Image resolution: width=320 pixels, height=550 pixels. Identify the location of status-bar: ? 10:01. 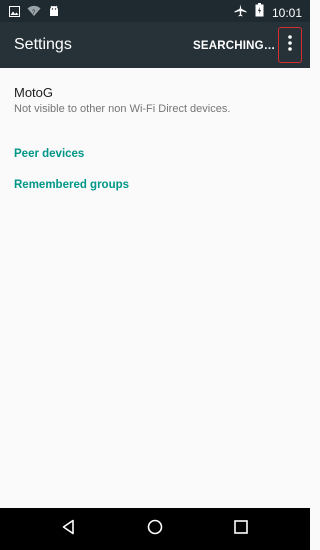
(155, 11).